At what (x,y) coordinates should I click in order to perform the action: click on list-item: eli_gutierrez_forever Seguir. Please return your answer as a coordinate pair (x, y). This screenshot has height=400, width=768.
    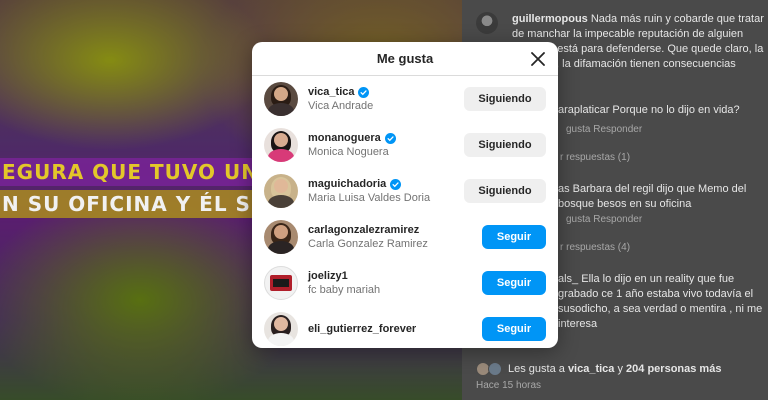
    Looking at the image, I should click on (405, 327).